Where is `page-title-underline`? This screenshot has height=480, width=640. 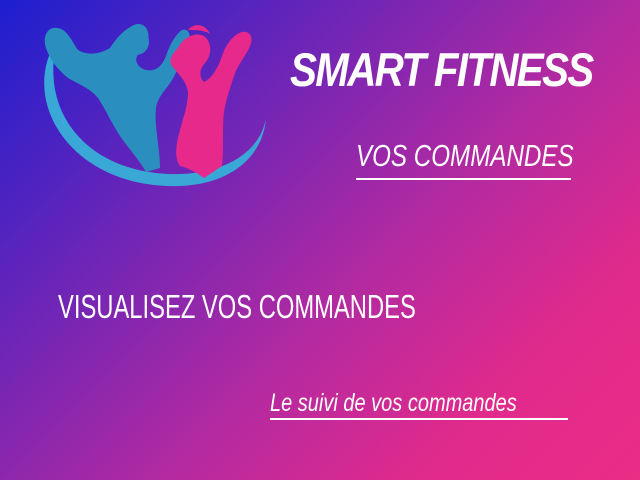 page-title-underline is located at coordinates (463, 179).